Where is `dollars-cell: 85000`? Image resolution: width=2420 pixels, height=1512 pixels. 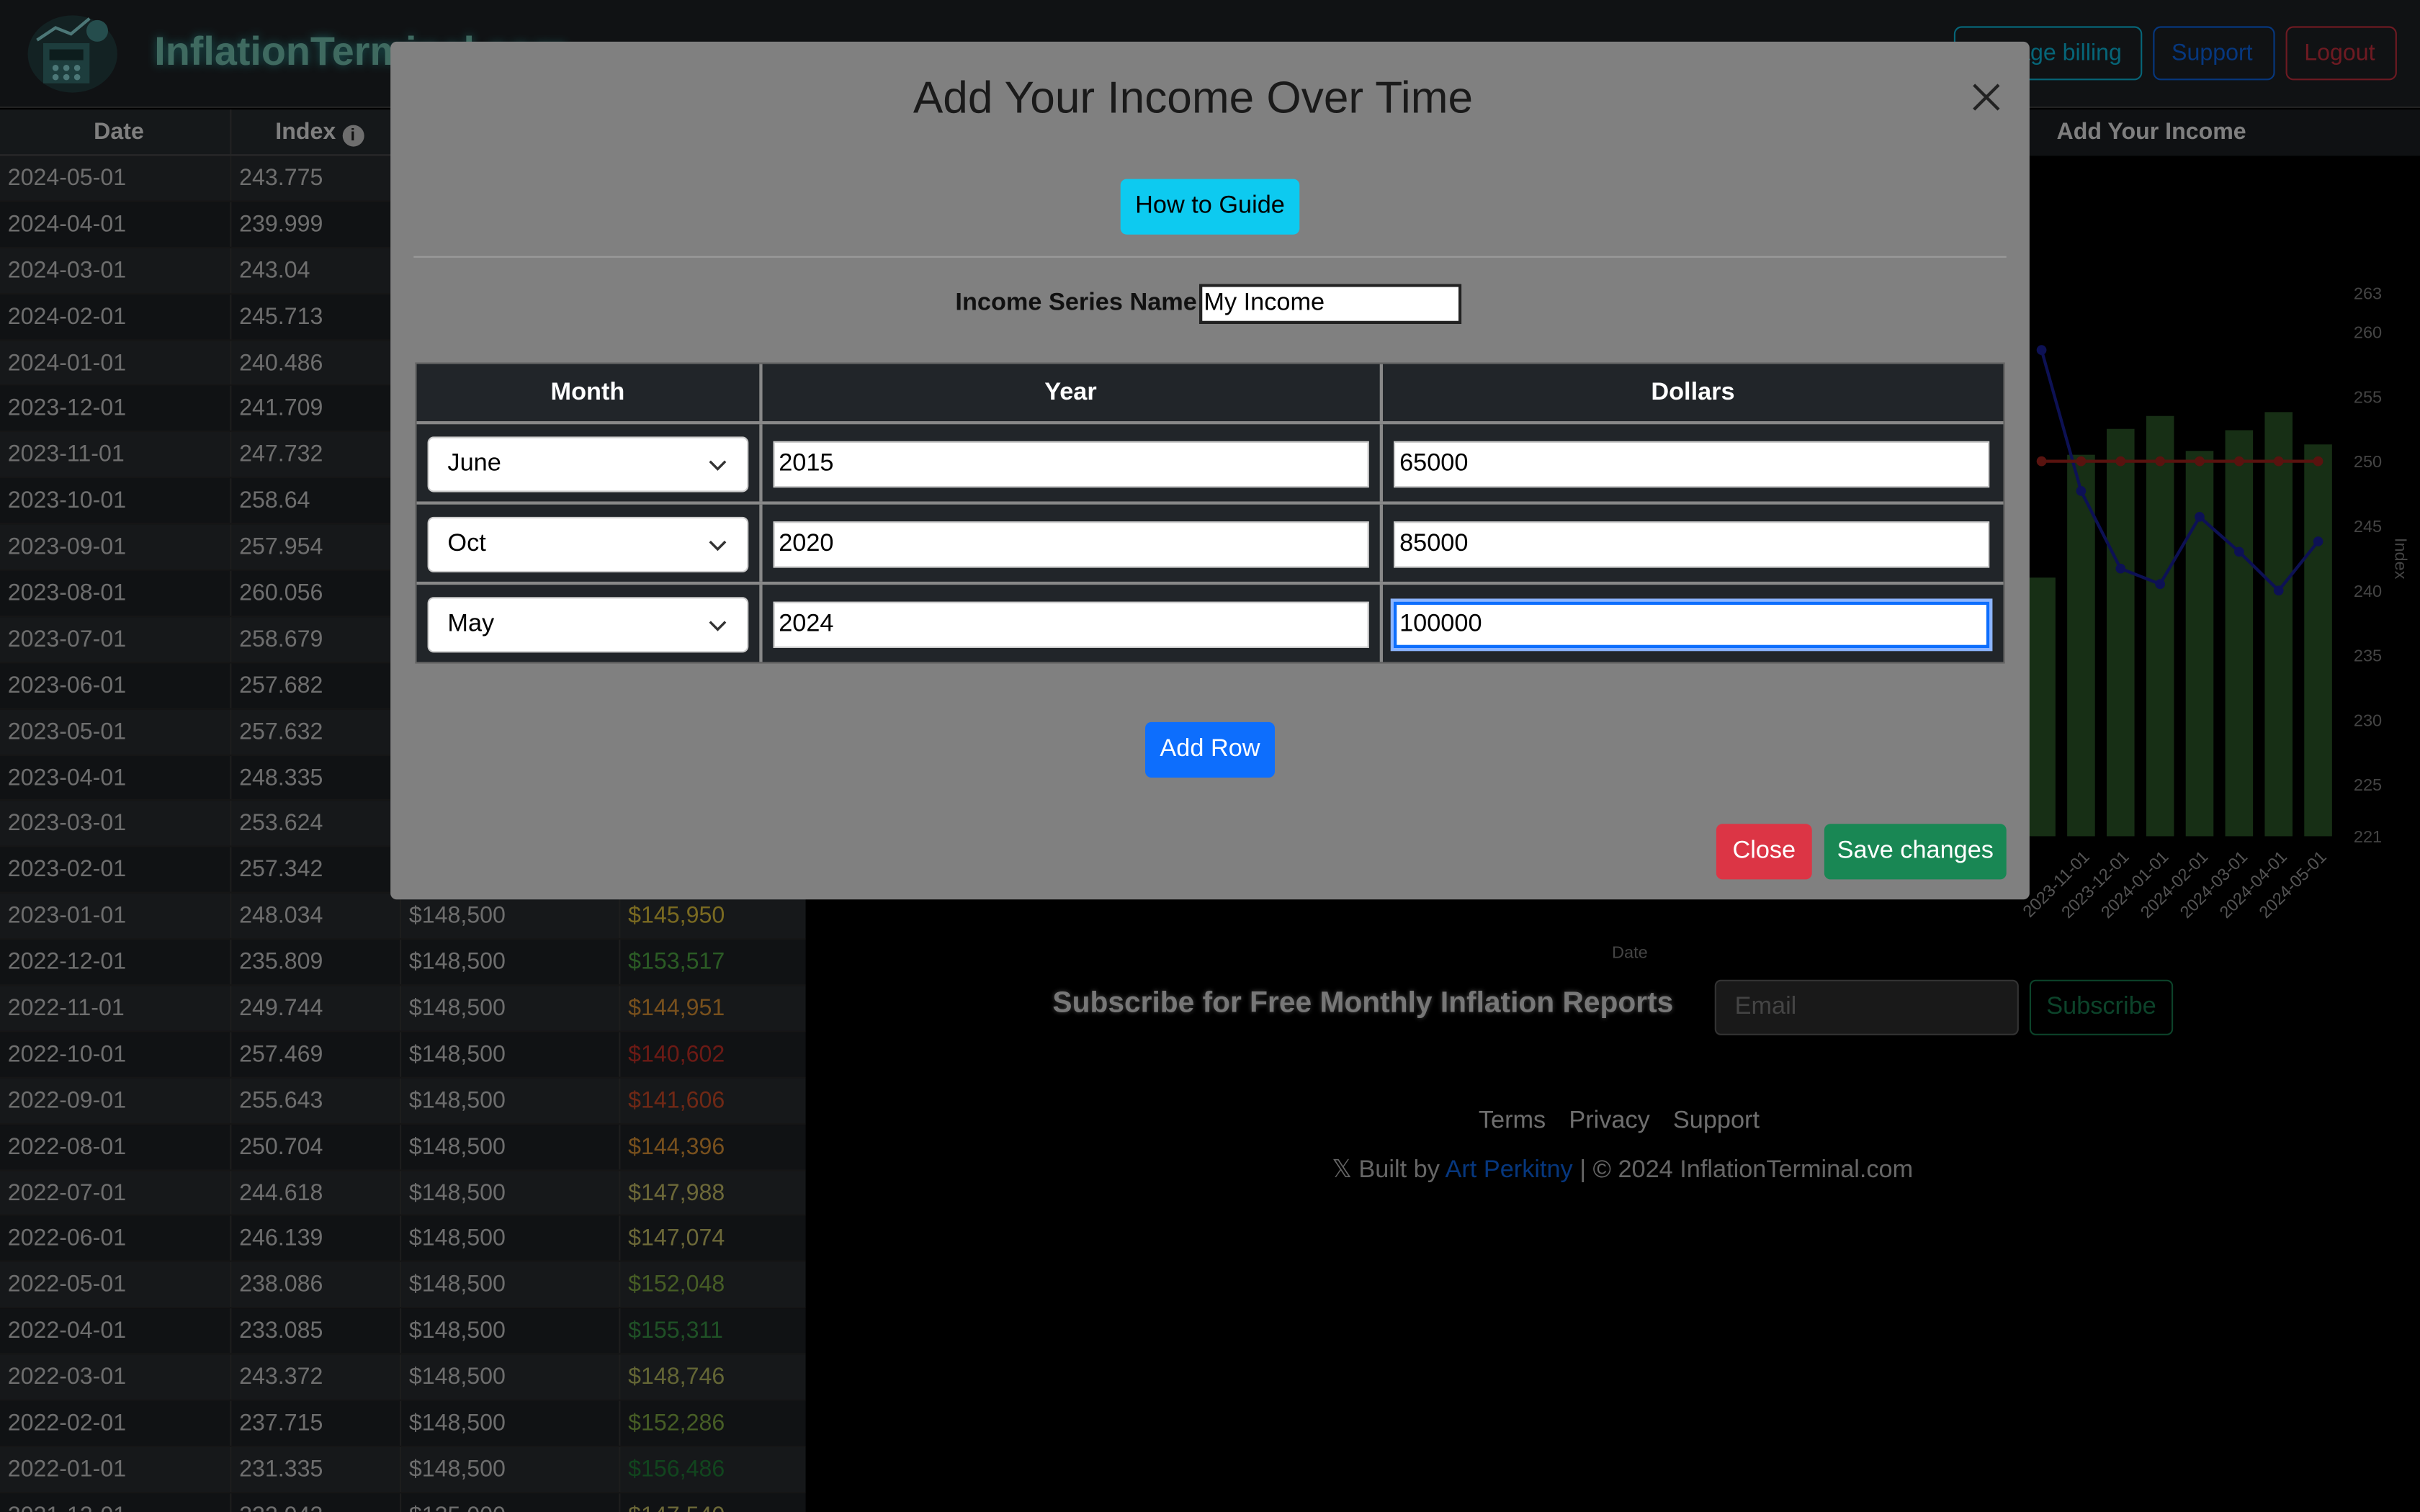 dollars-cell: 85000 is located at coordinates (1693, 543).